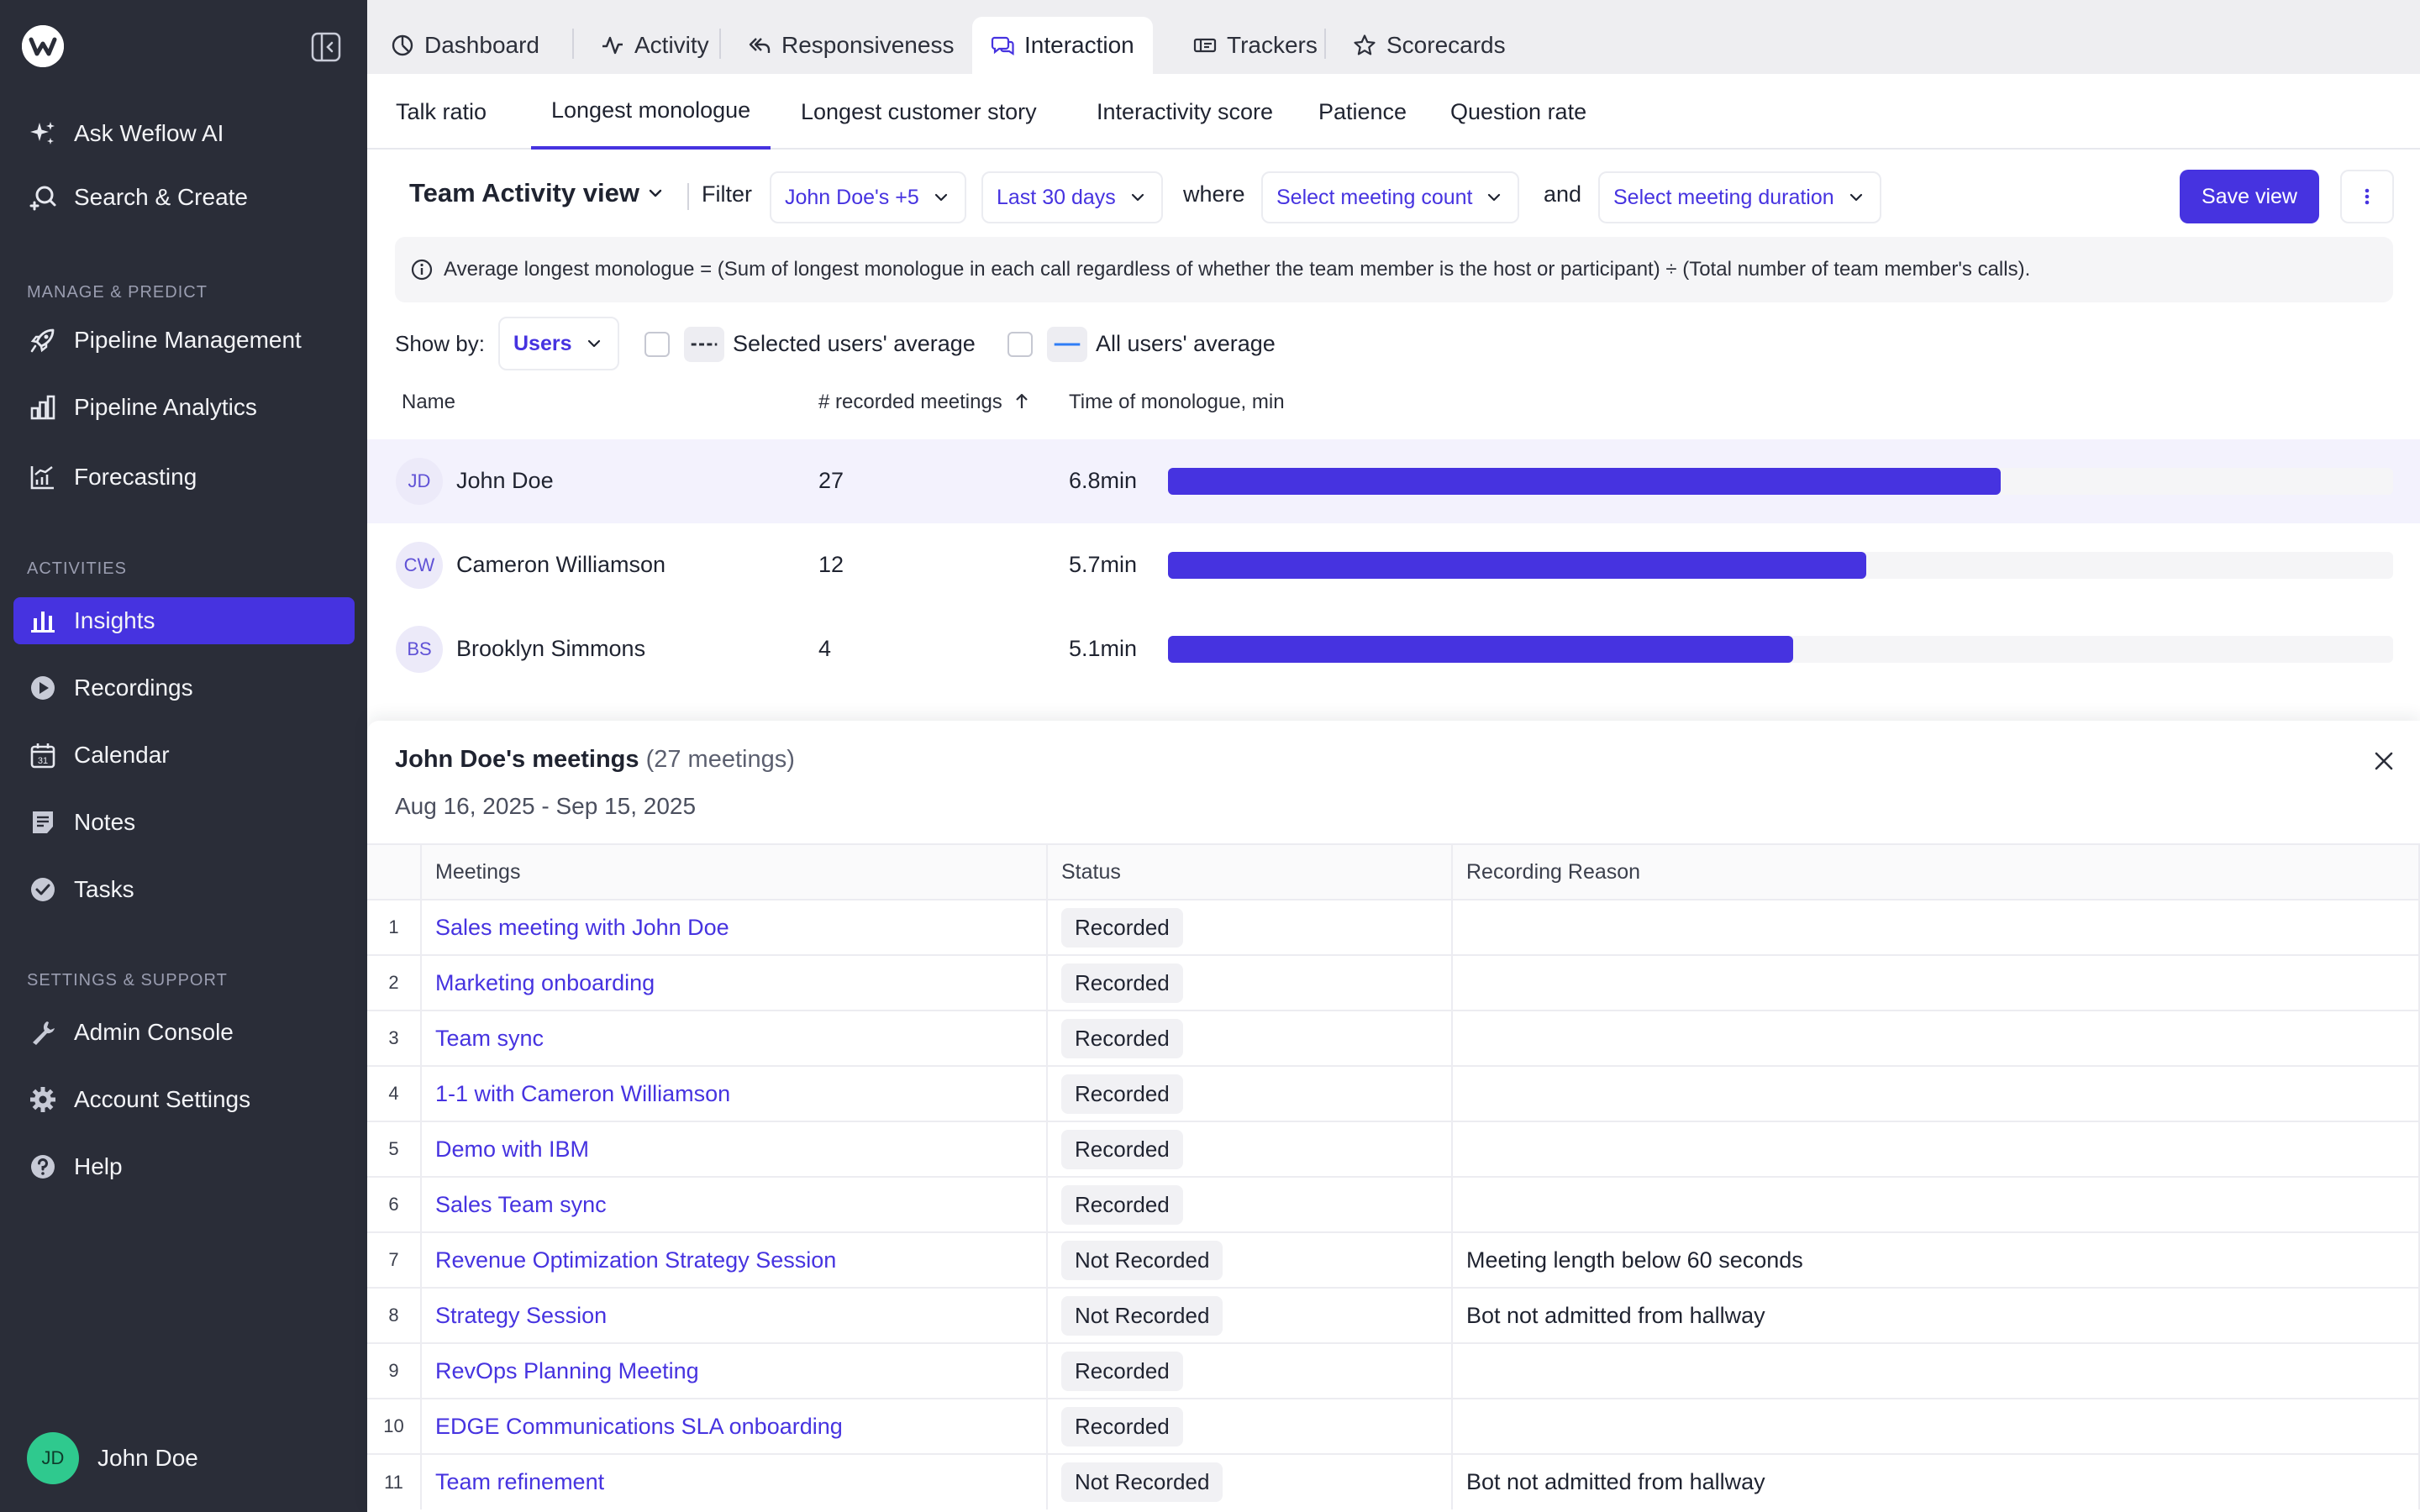  What do you see at coordinates (1067, 344) in the screenshot?
I see `solid-line-legend-icon` at bounding box center [1067, 344].